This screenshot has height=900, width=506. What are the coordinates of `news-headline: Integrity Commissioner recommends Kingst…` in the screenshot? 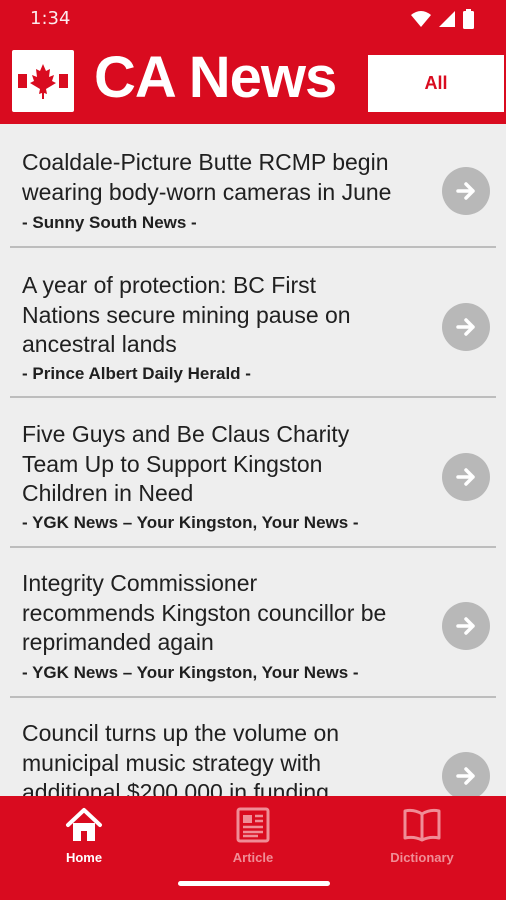 It's located at (204, 612).